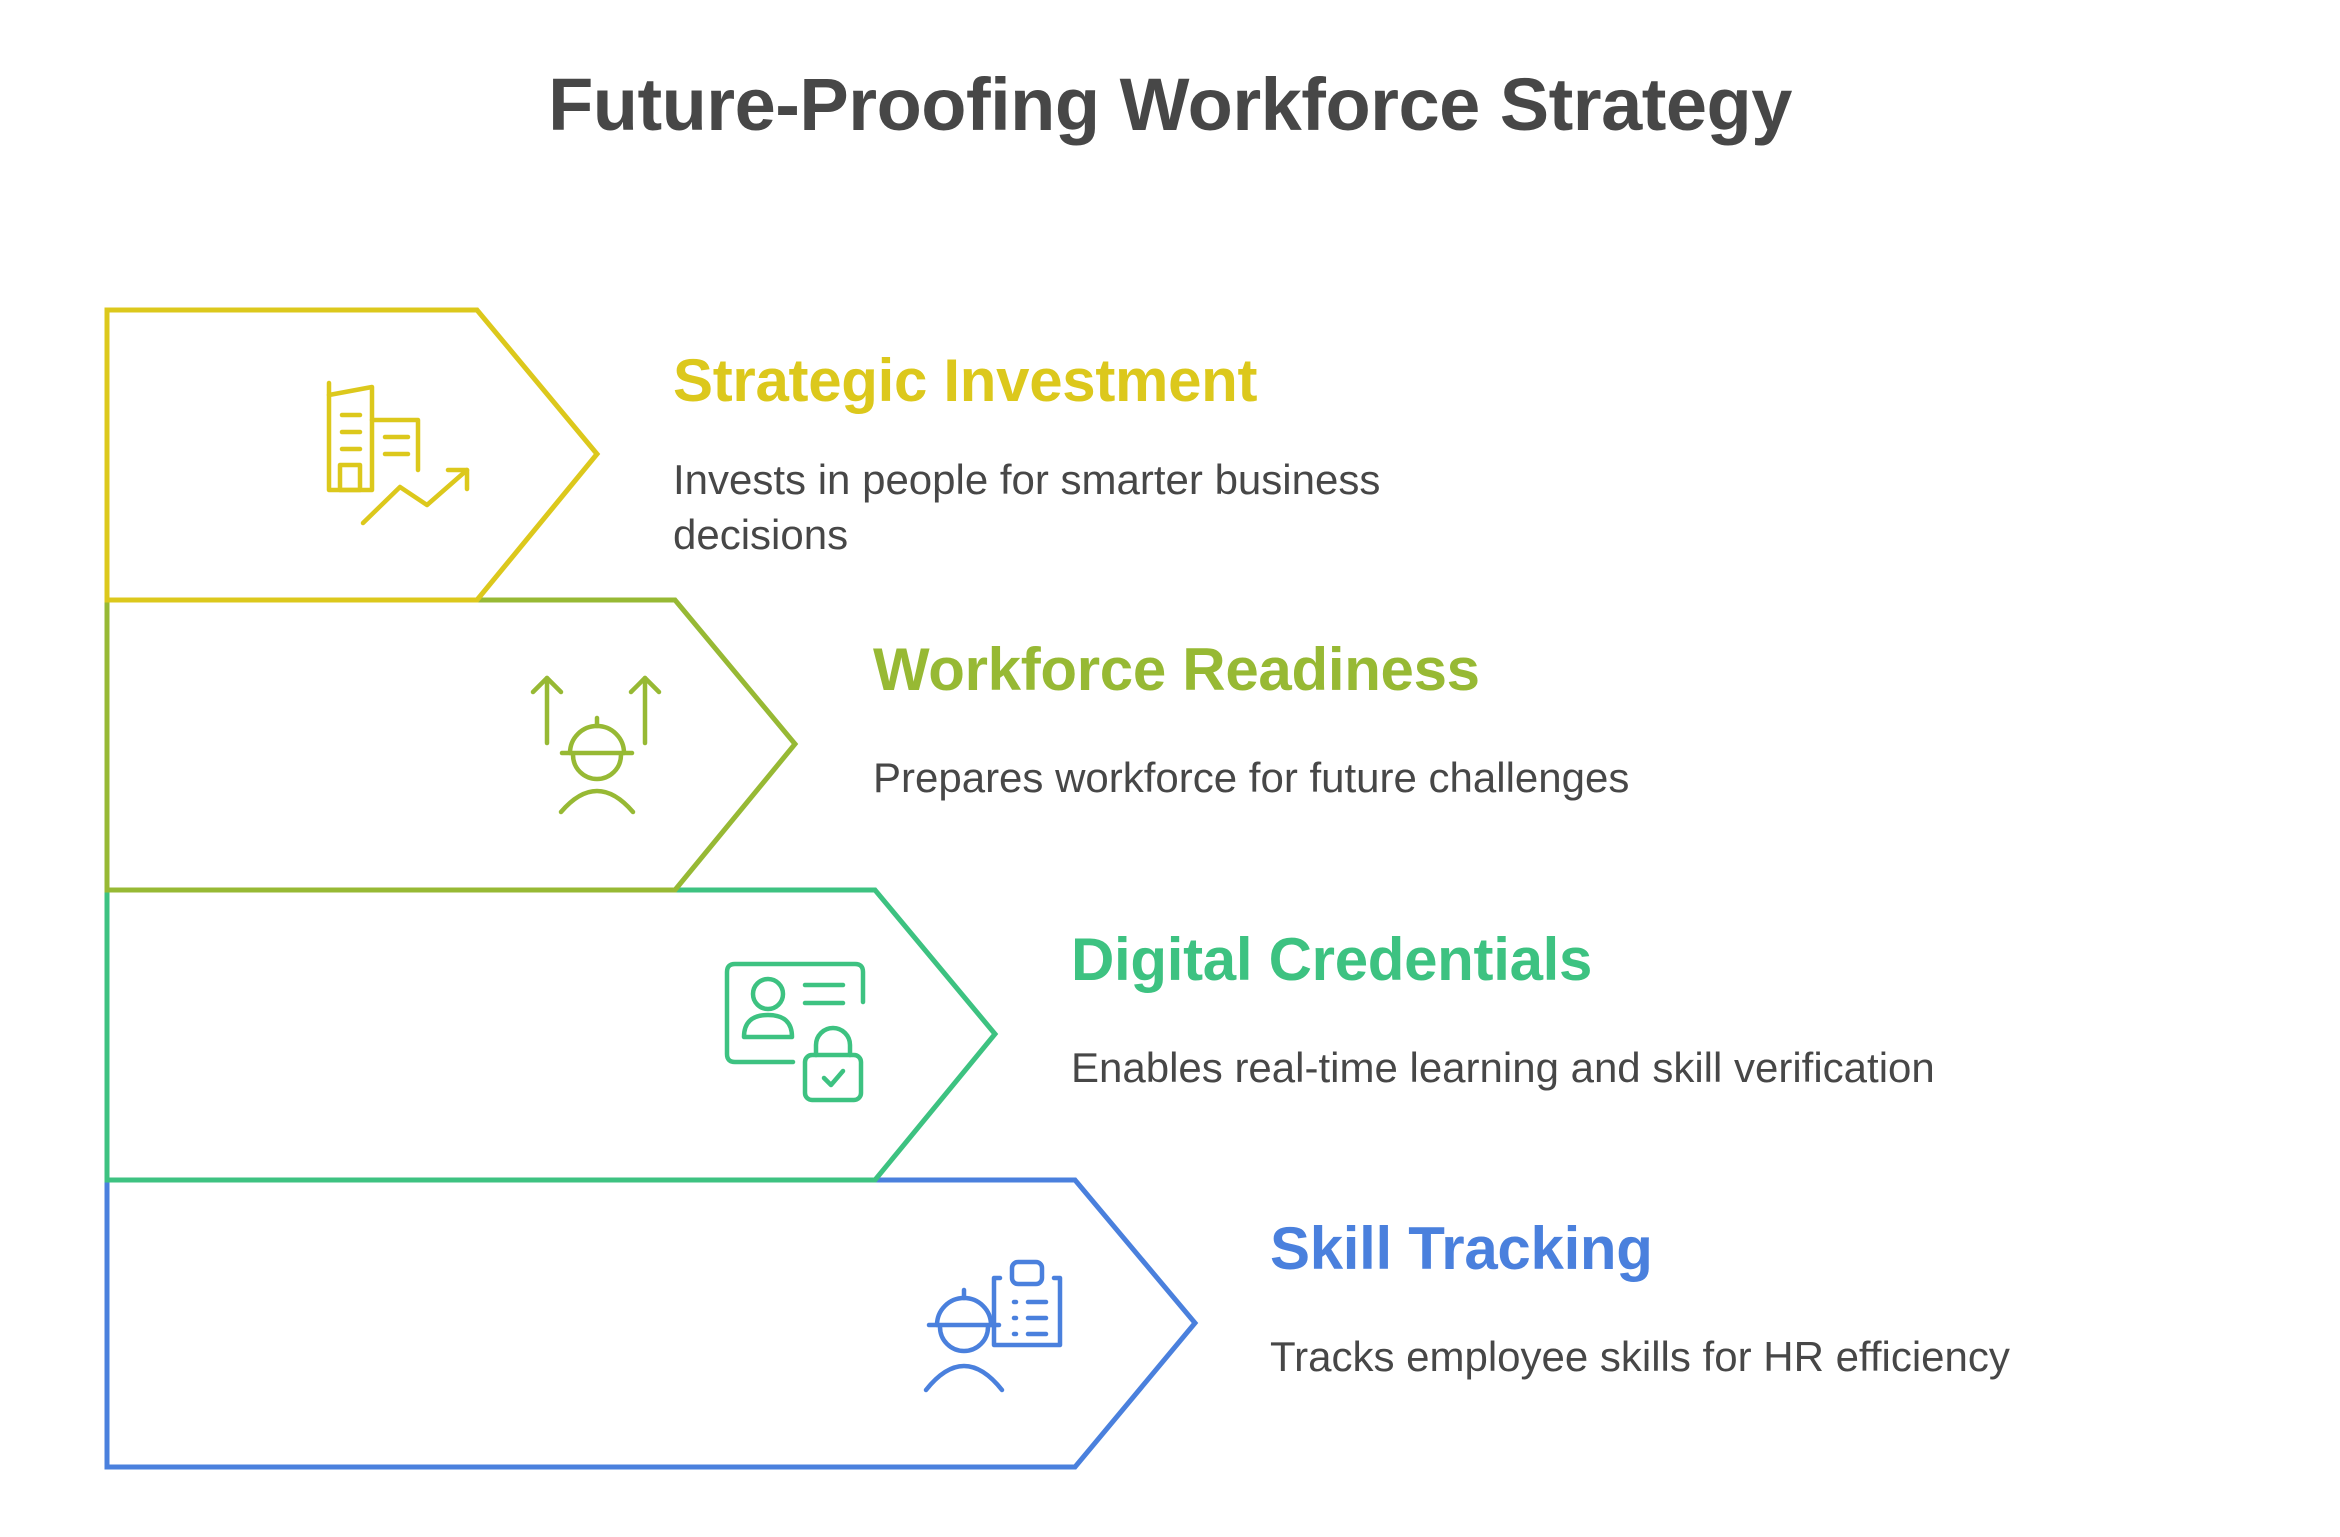  I want to click on step-4-description: Tracks employee skills for HR efficiency, so click(1640, 1356).